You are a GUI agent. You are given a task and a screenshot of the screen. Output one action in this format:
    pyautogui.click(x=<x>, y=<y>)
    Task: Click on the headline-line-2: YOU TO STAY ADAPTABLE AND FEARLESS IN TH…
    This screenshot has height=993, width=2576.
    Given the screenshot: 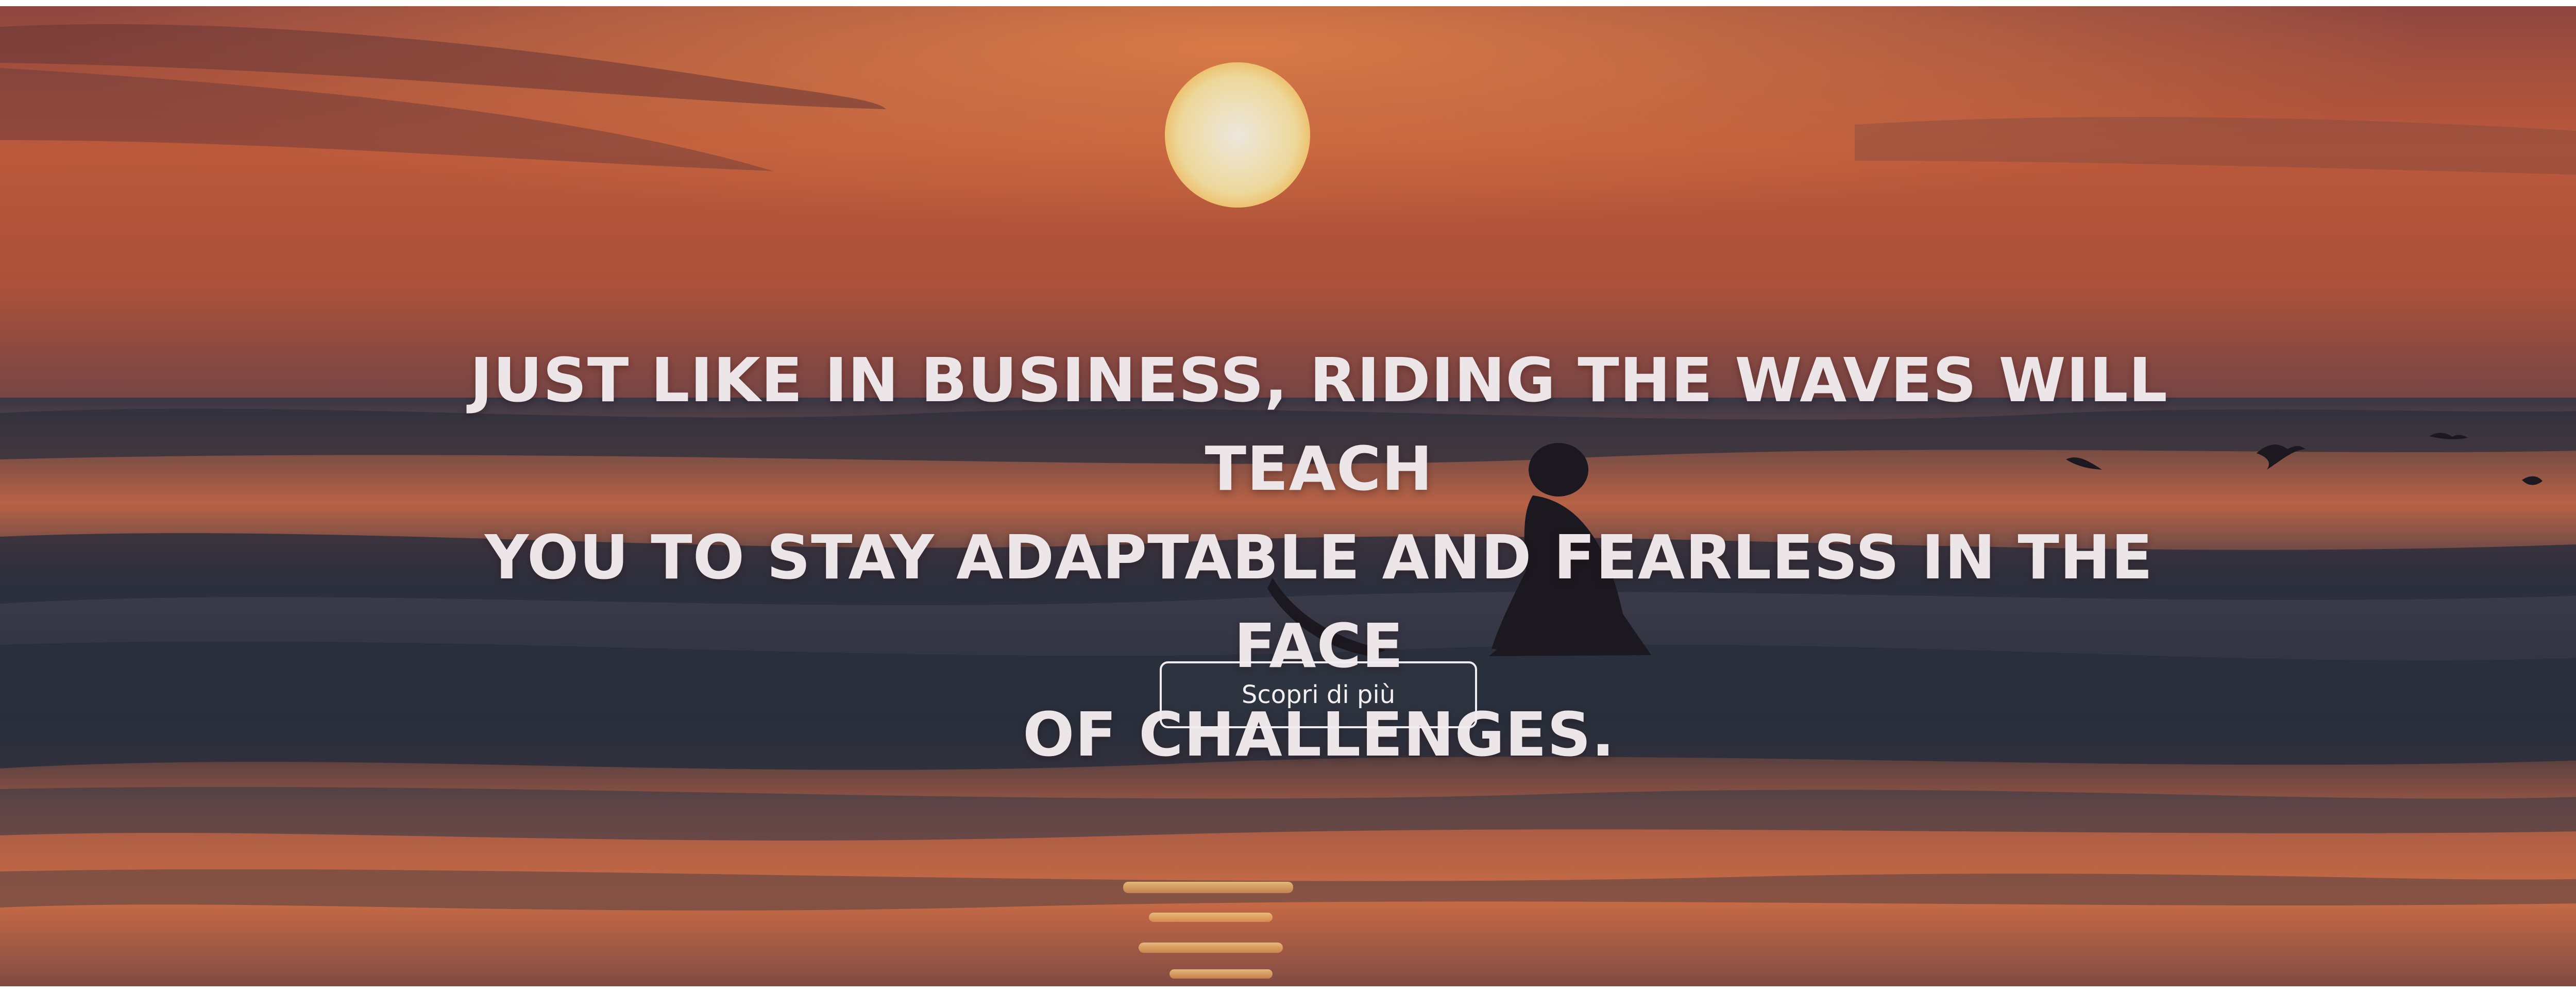 What is the action you would take?
    pyautogui.click(x=1319, y=601)
    